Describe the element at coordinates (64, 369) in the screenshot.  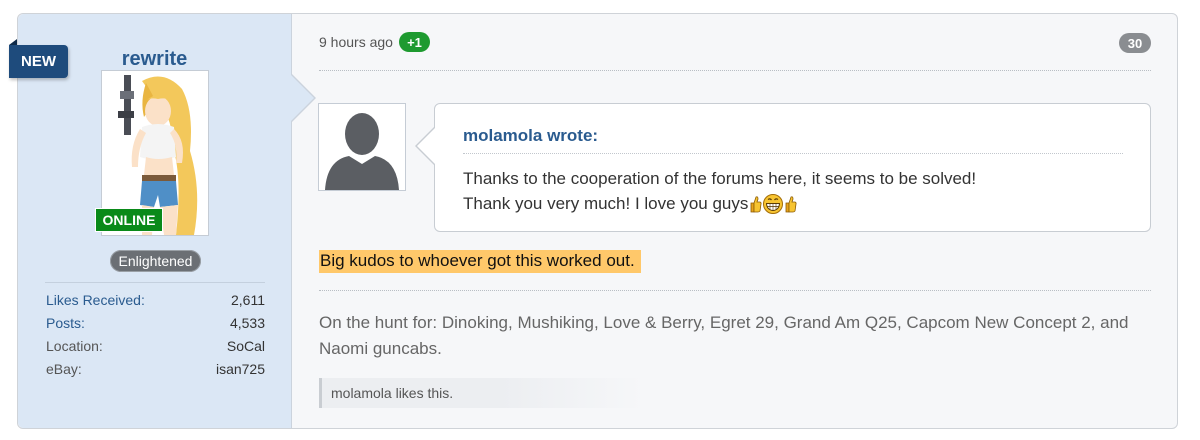
I see `stat-label-ebay: eBay:` at that location.